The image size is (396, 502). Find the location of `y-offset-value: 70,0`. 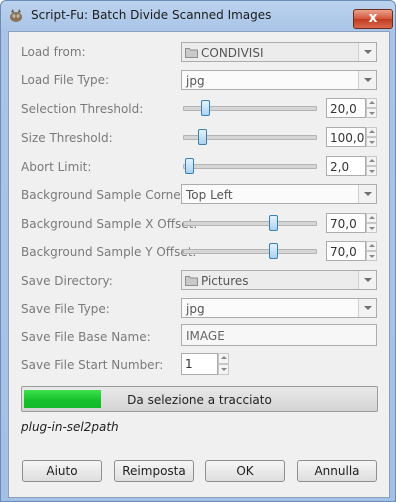

y-offset-value: 70,0 is located at coordinates (343, 252).